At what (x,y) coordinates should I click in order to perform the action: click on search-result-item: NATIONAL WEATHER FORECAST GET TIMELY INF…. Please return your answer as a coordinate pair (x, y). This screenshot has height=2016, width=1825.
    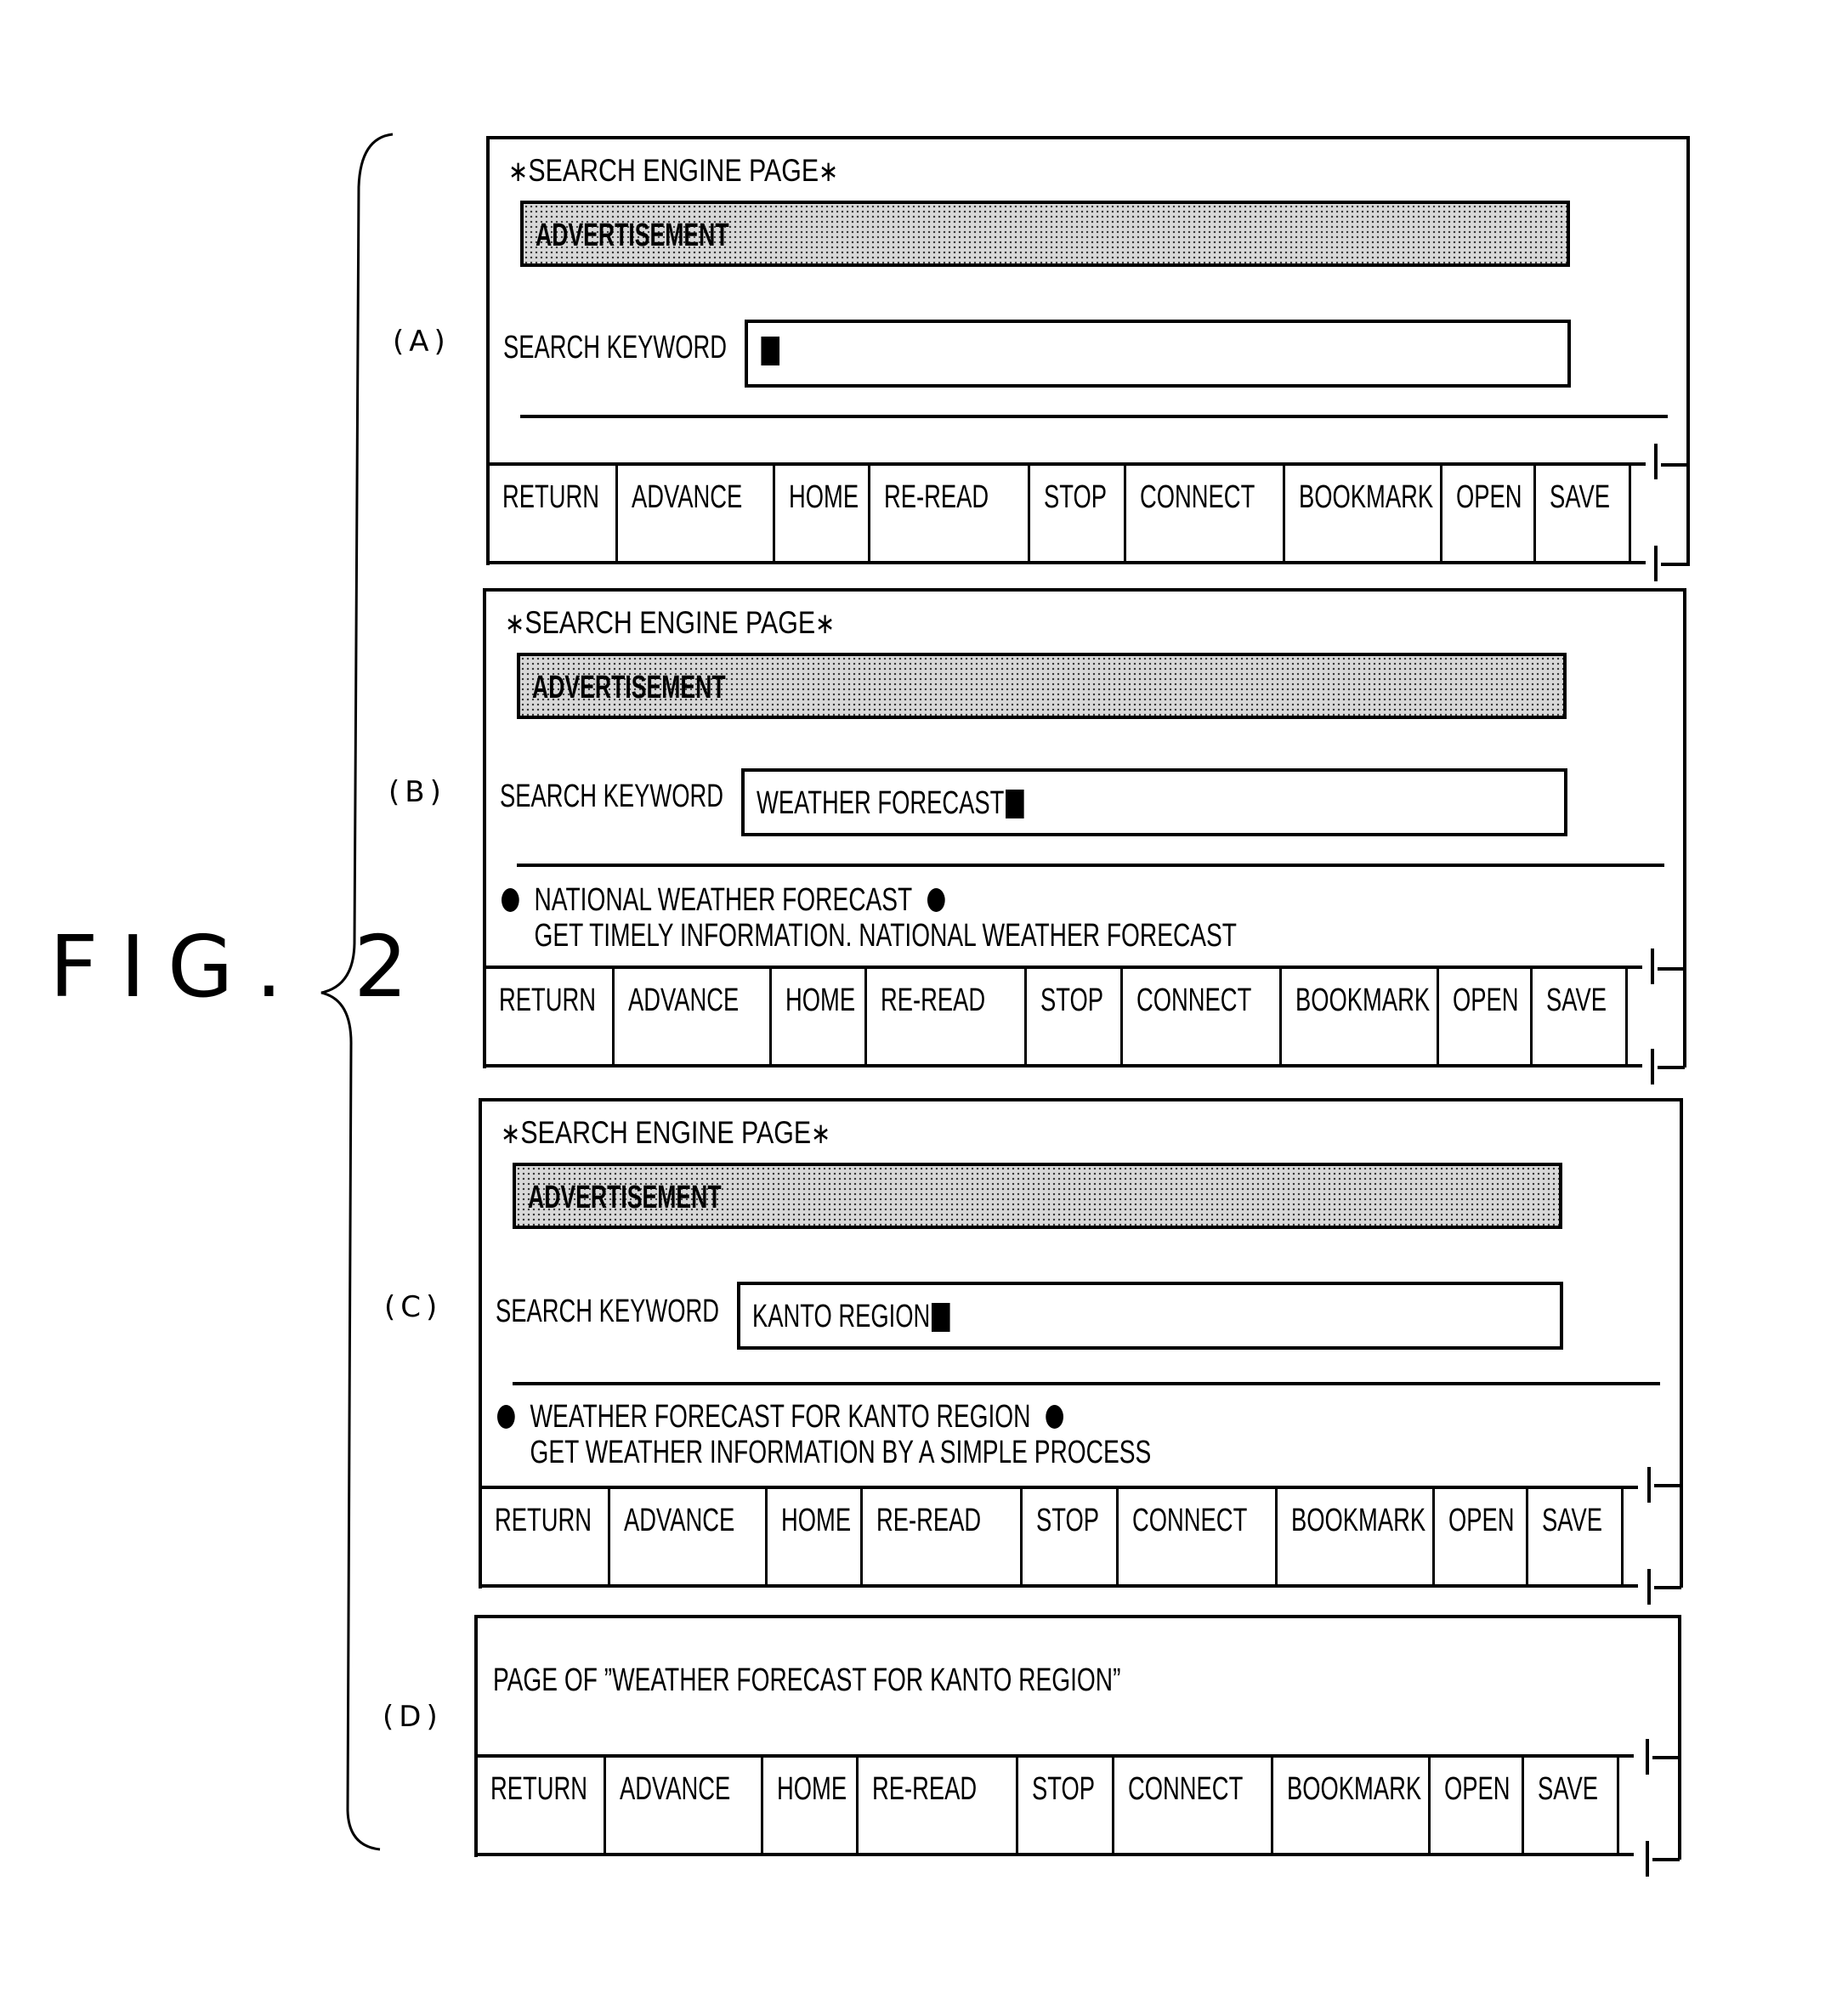
    Looking at the image, I should click on (999, 918).